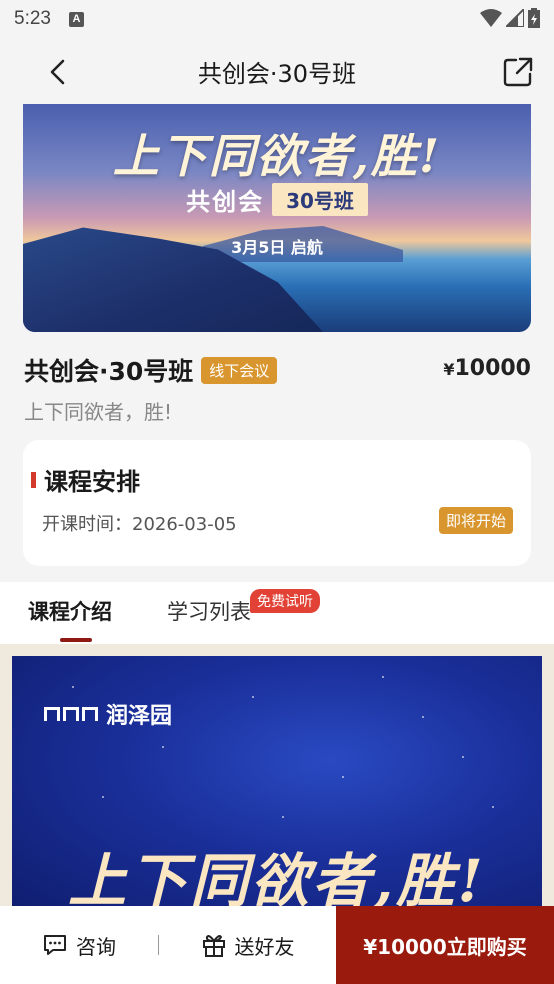 The image size is (554, 984). I want to click on share-button, so click(518, 72).